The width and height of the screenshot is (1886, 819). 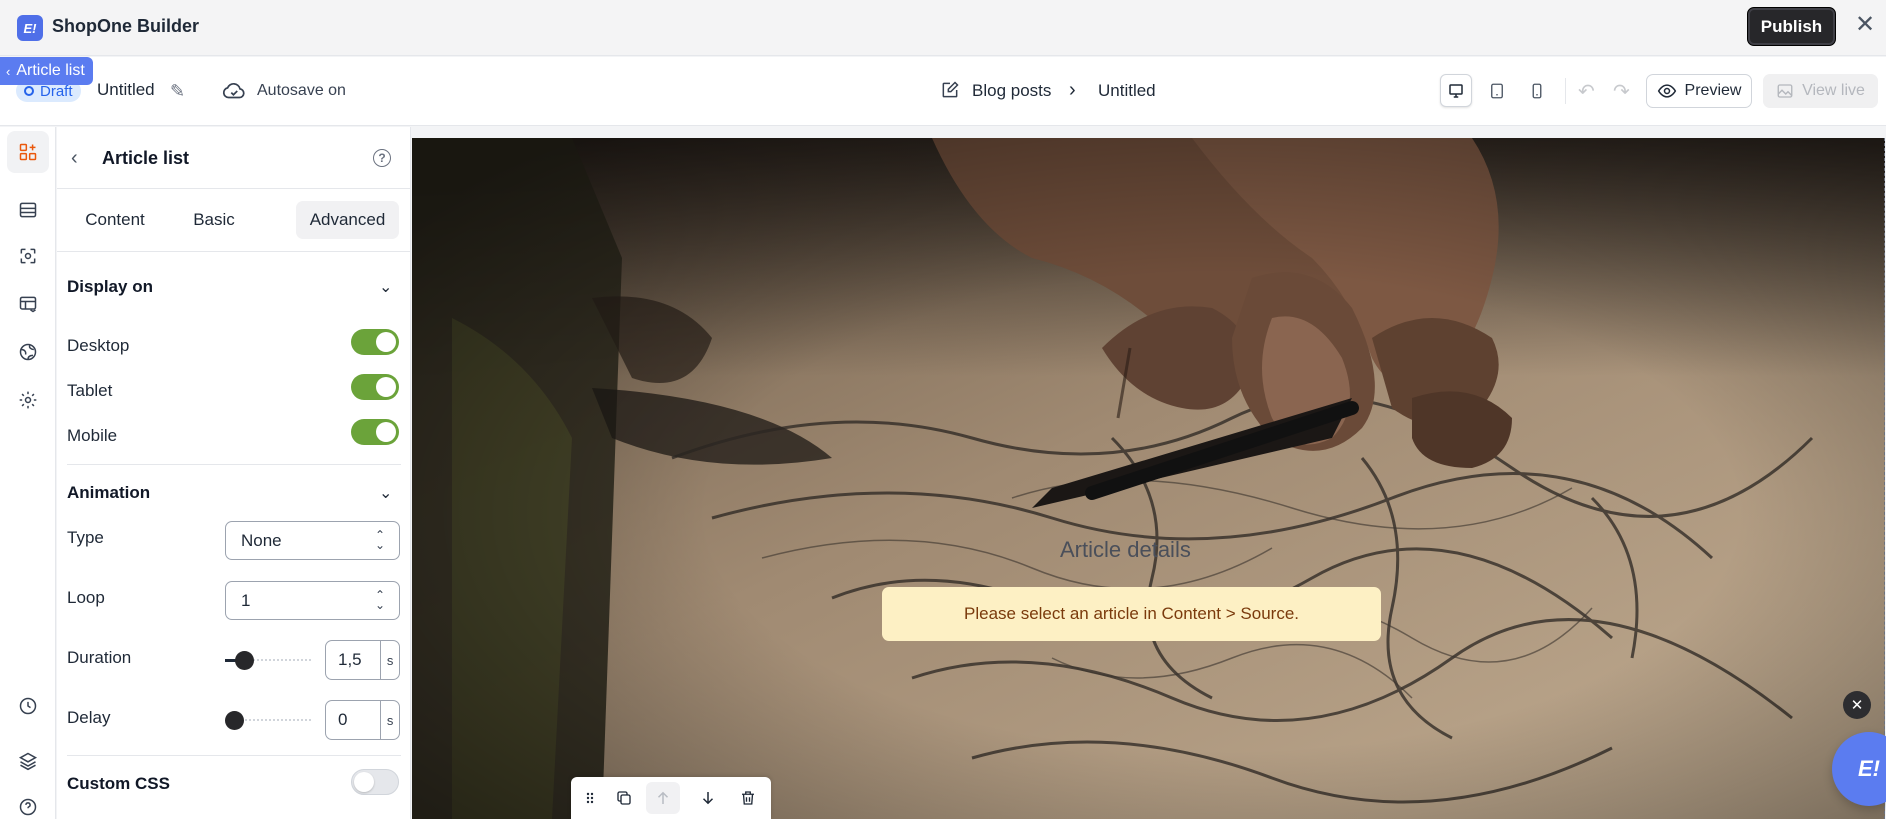 I want to click on trash-icon, so click(x=748, y=798).